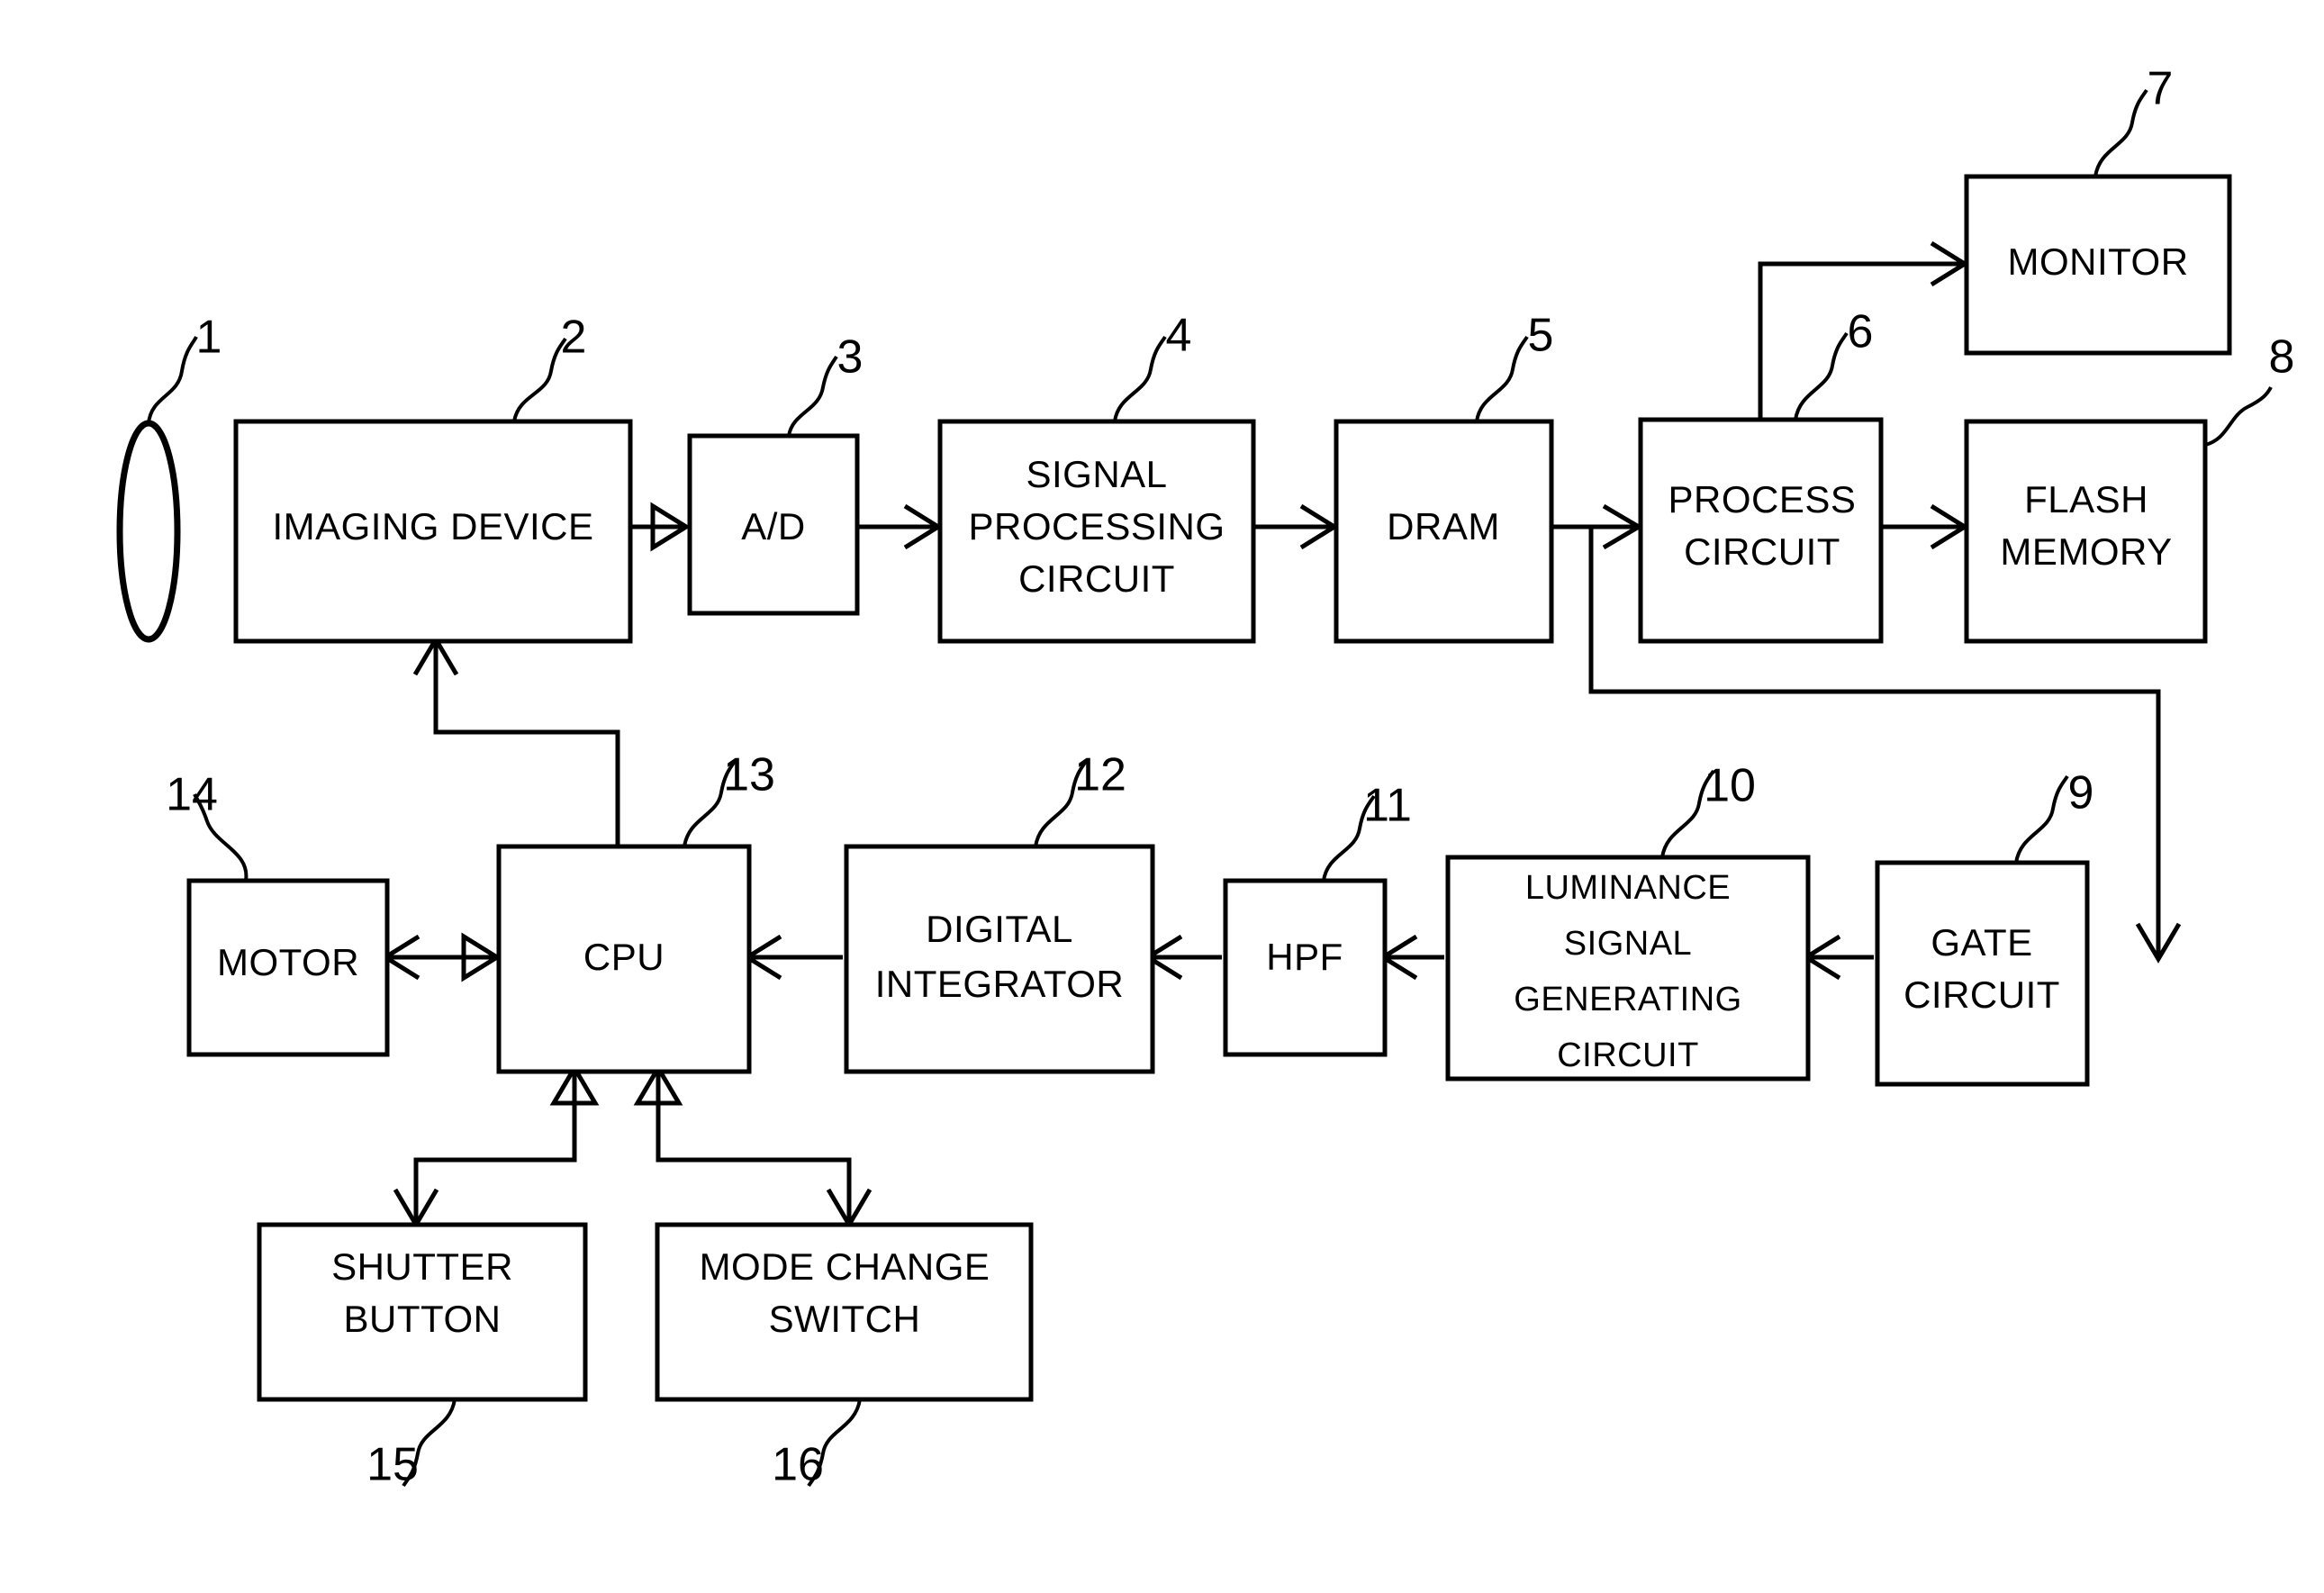  I want to click on ref-number-13: 13, so click(749, 775).